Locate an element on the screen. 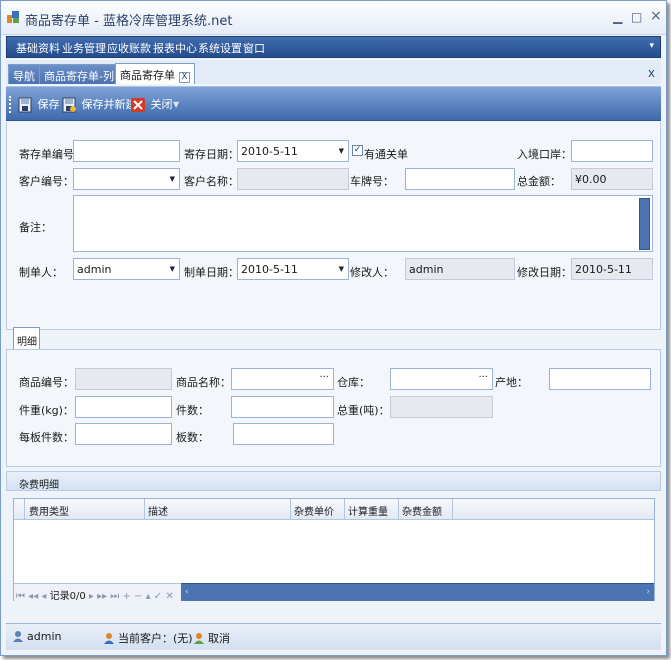 The width and height of the screenshot is (671, 660). menu-basic-data: 基础资料 is located at coordinates (38, 48).